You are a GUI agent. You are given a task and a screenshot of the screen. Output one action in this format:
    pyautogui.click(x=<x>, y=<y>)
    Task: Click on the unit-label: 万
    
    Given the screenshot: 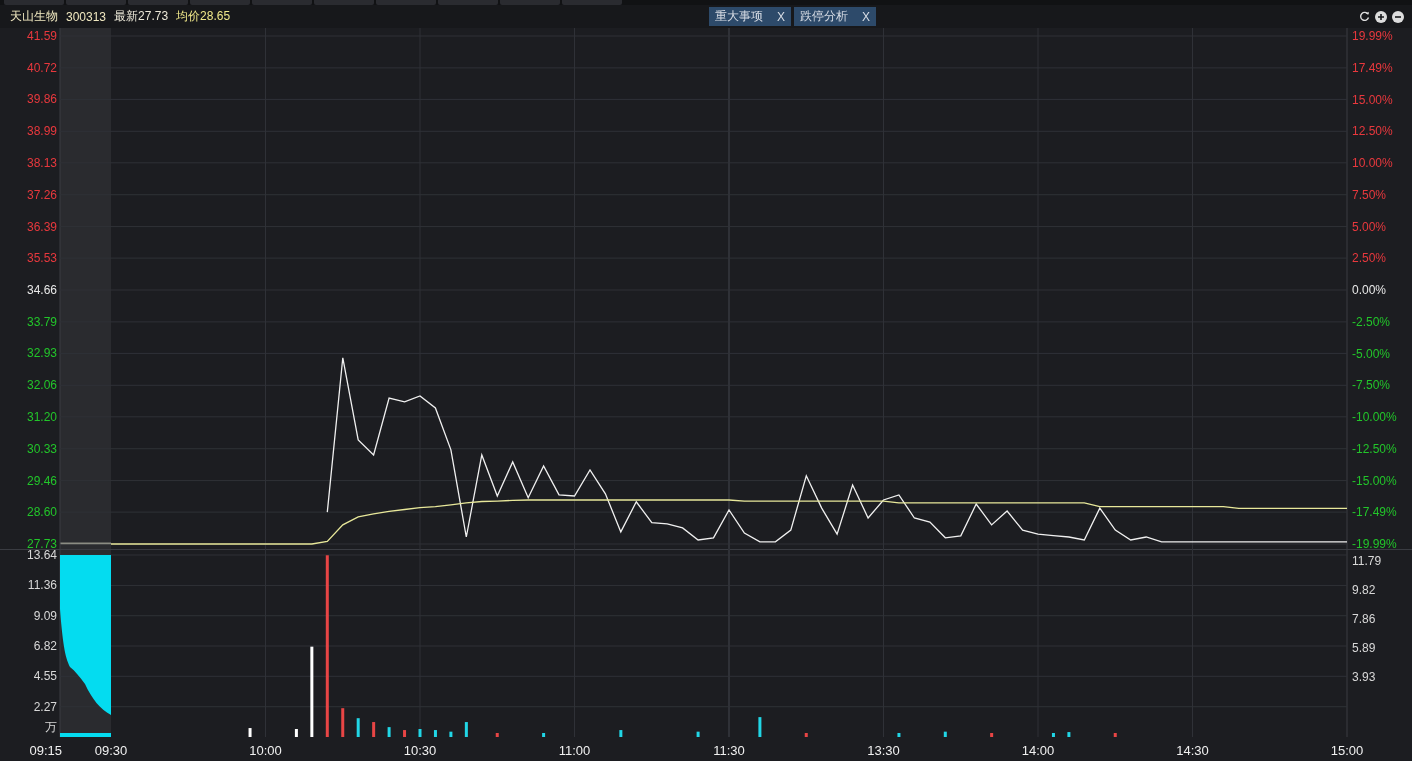 What is the action you would take?
    pyautogui.click(x=51, y=727)
    